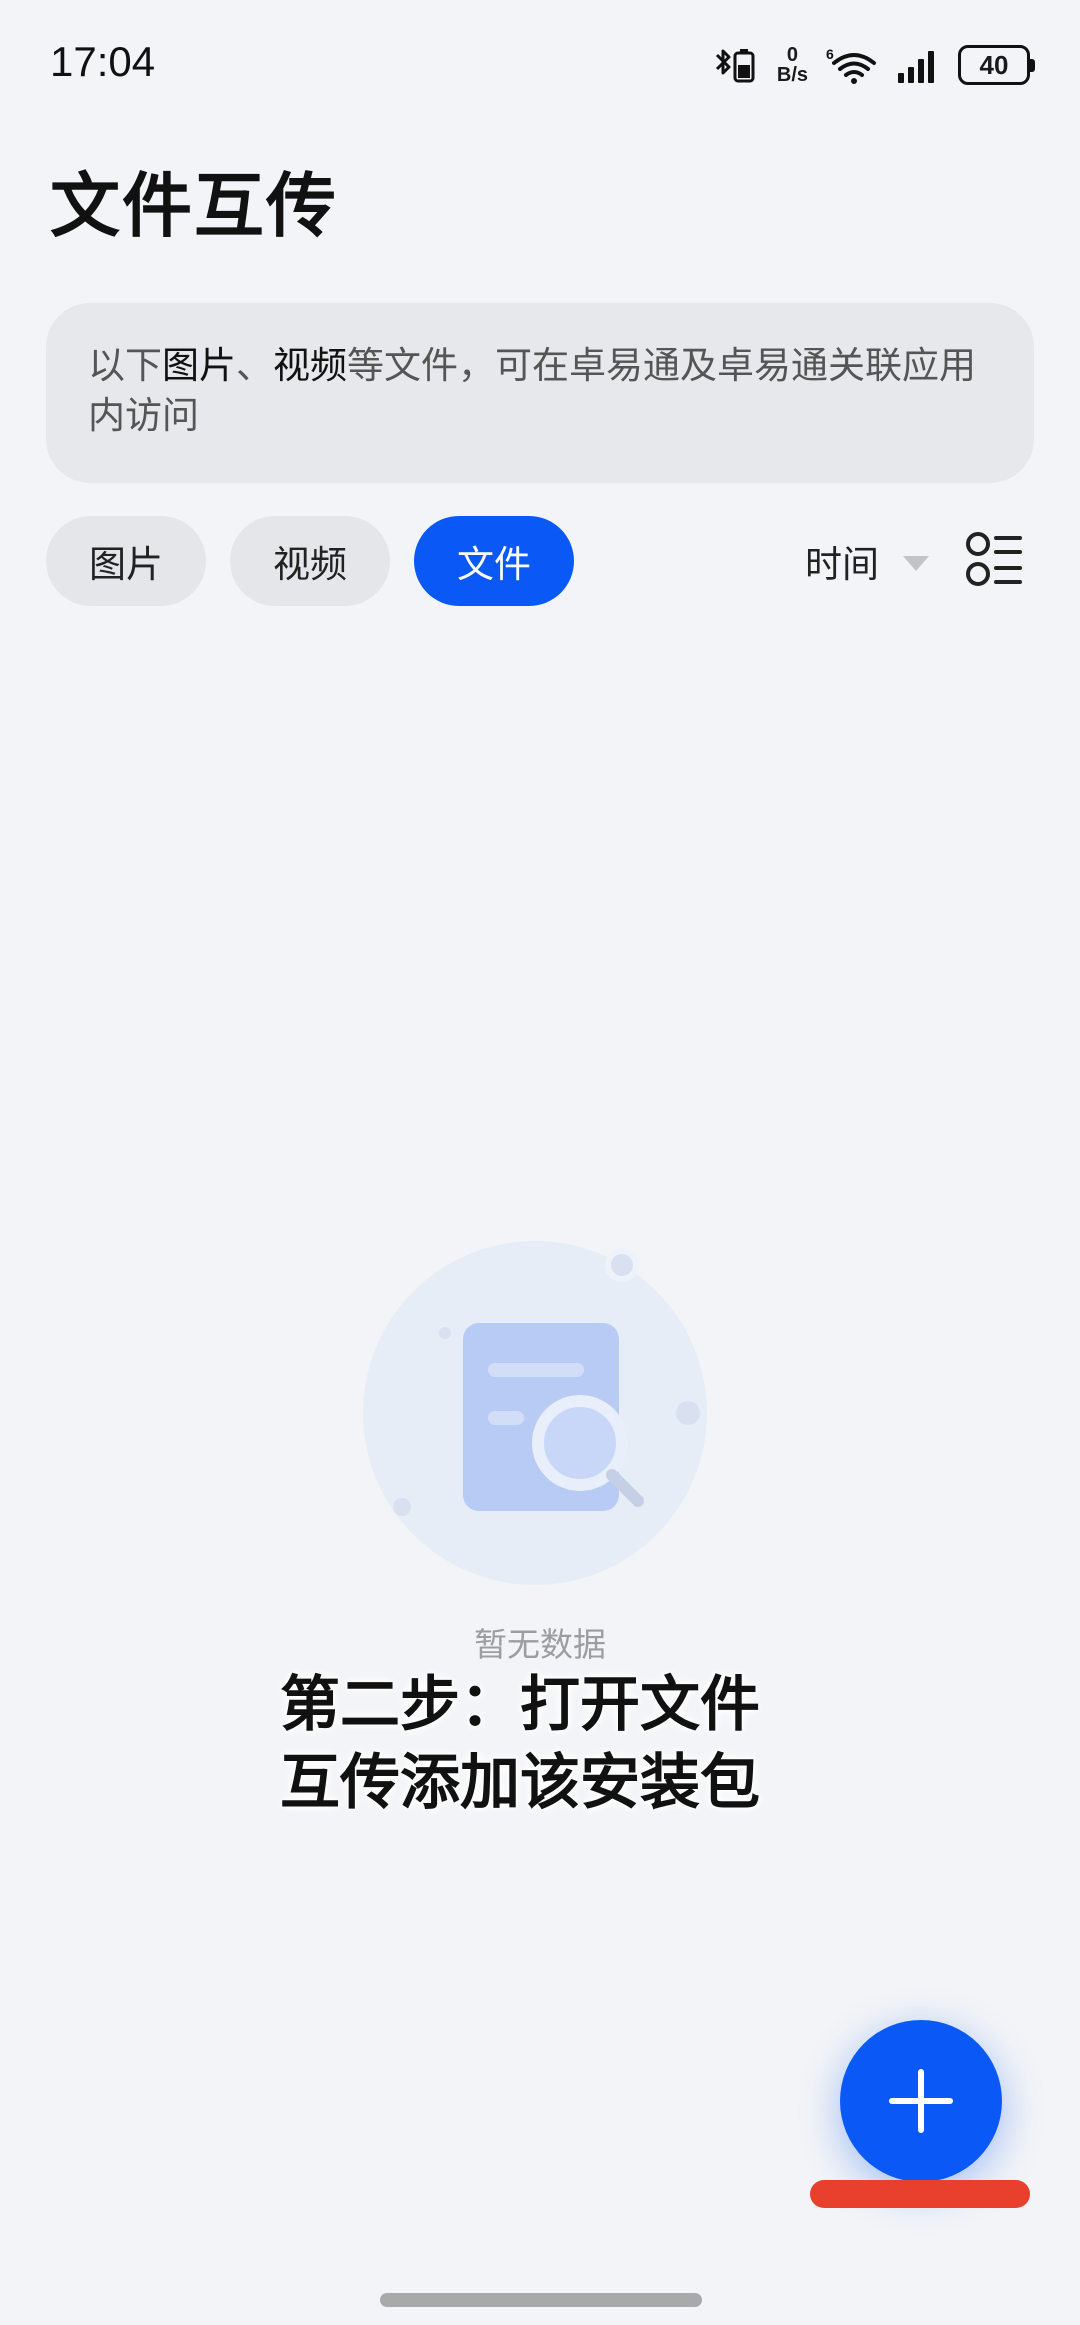  I want to click on home-indicator, so click(541, 2300).